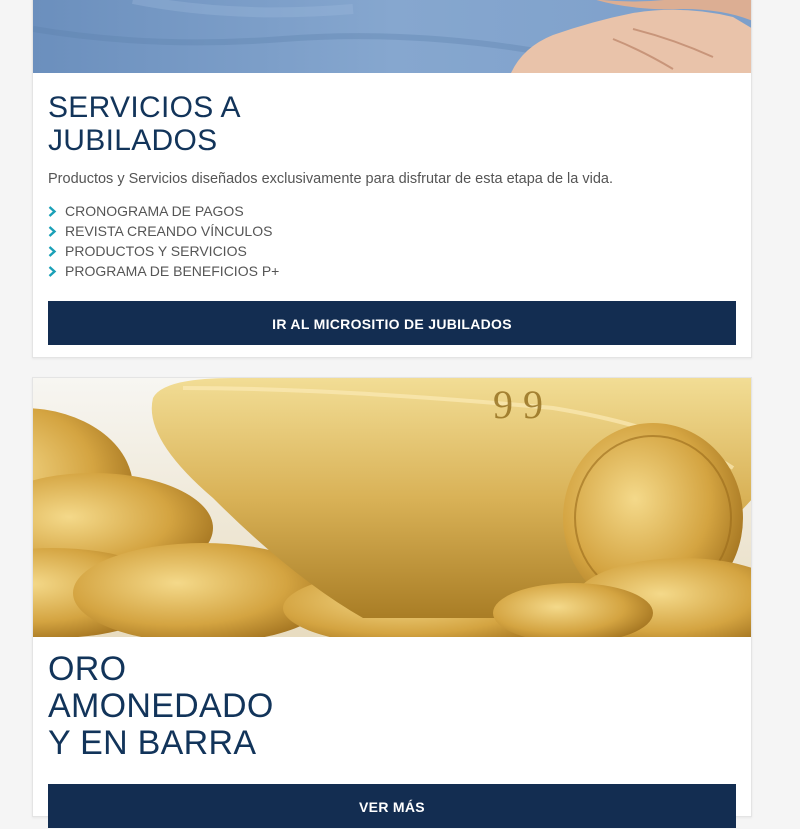 The width and height of the screenshot is (800, 829). What do you see at coordinates (392, 271) in the screenshot?
I see `link-beneficios: PROGRAMA DE BENEFICIOS P+` at bounding box center [392, 271].